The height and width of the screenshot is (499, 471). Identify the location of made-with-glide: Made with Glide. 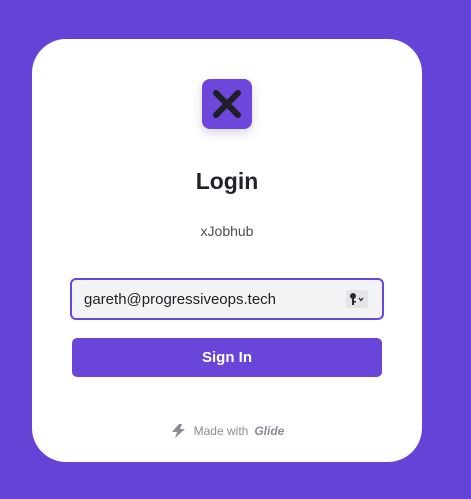
(227, 431).